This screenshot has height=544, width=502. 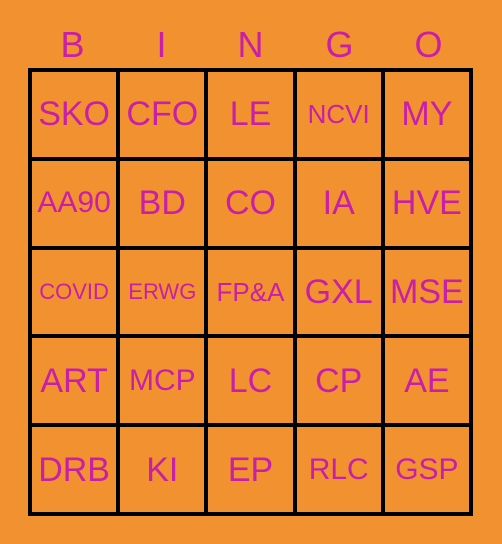 I want to click on bingo-cell-label: COVID, so click(x=74, y=291).